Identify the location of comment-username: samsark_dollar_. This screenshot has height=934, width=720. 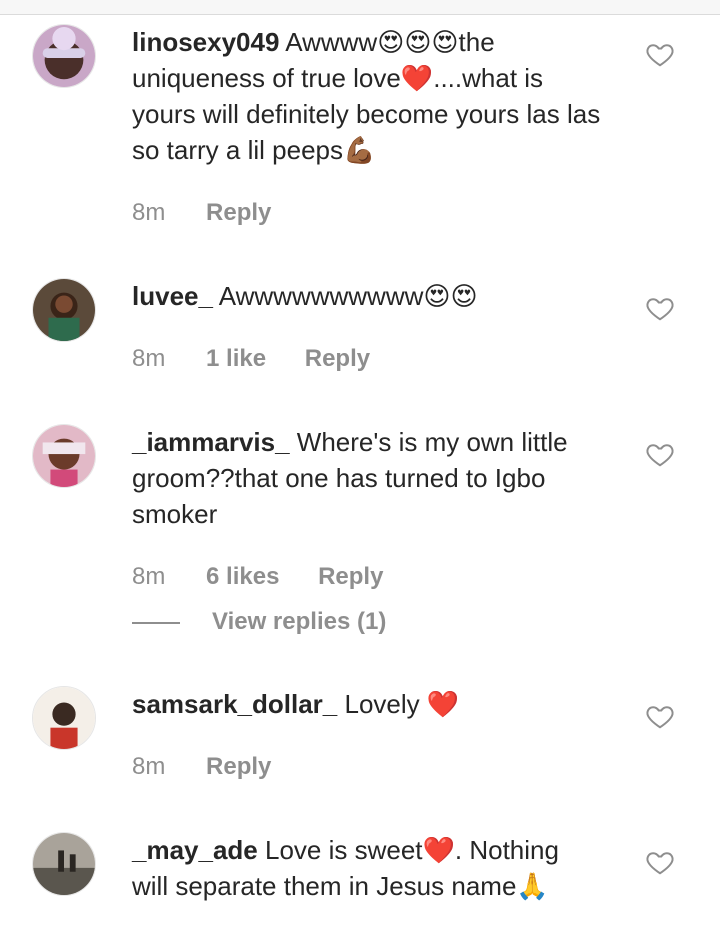
(234, 704).